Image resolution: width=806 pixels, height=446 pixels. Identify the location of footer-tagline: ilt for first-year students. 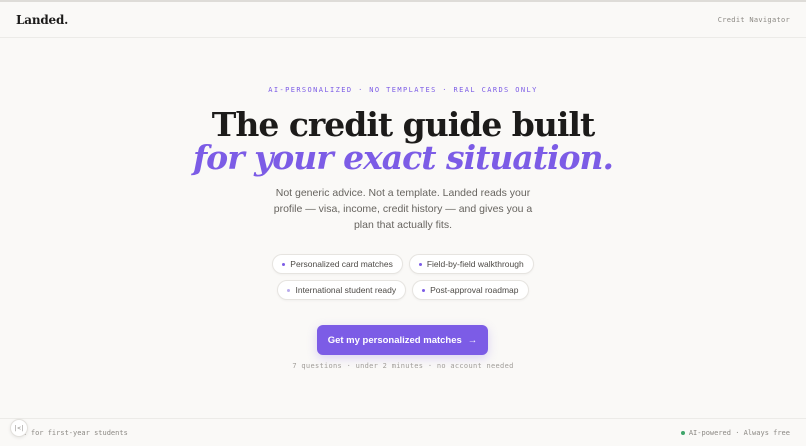
(71, 432).